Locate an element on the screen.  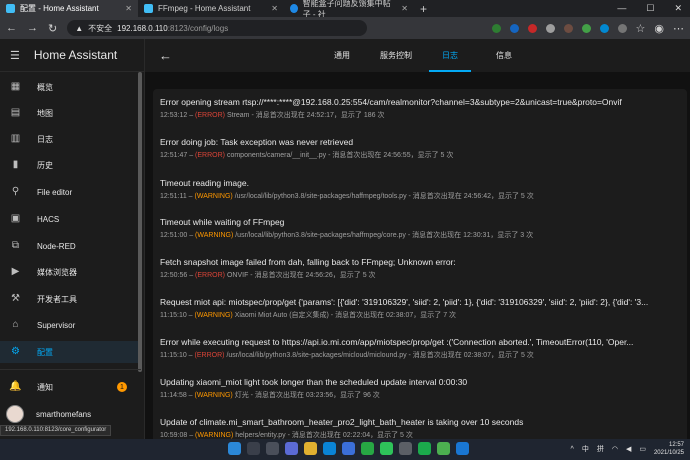
sidebar-item-overview: ▦ 概览 is located at coordinates (70, 87).